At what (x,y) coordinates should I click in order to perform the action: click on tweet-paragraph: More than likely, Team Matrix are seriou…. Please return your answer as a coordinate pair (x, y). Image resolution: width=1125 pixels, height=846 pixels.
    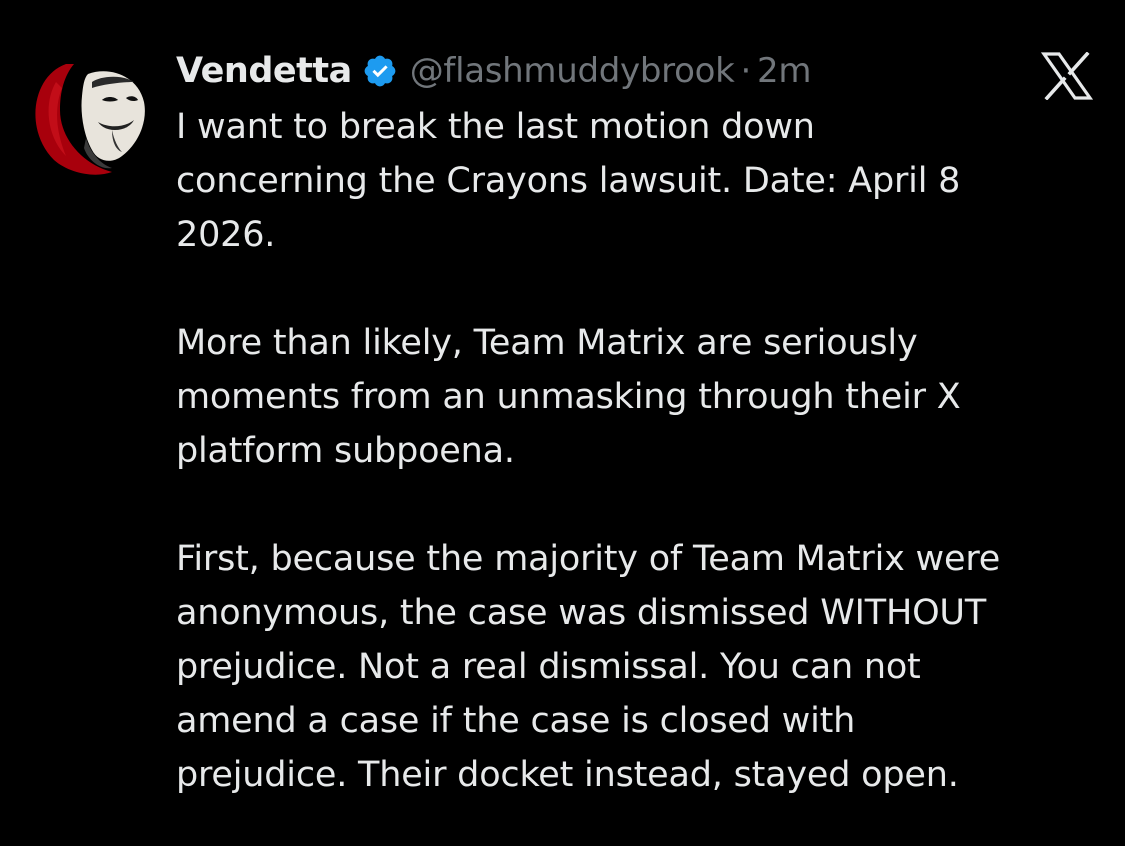
    Looking at the image, I should click on (568, 397).